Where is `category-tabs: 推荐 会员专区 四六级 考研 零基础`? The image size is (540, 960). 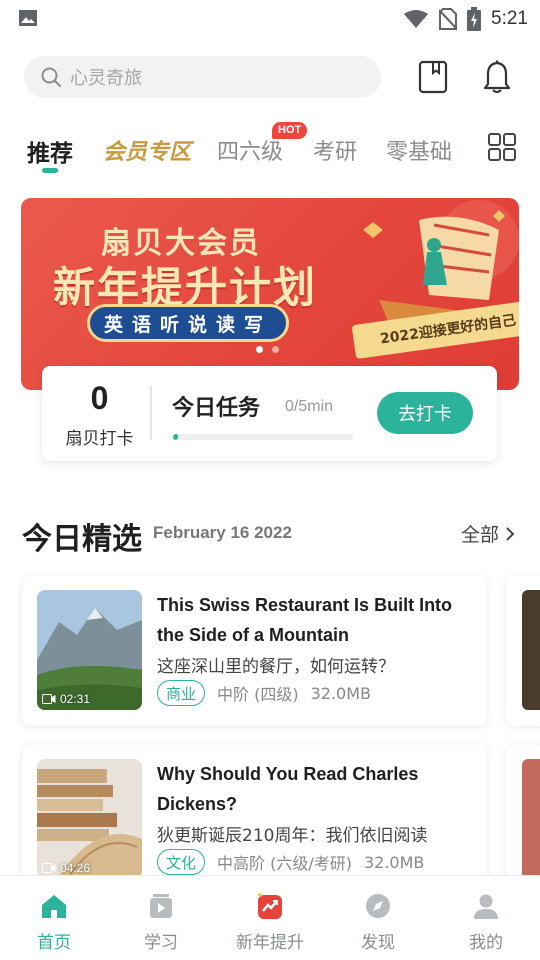
category-tabs: 推荐 会员专区 四六级 考研 零基础 is located at coordinates (270, 150).